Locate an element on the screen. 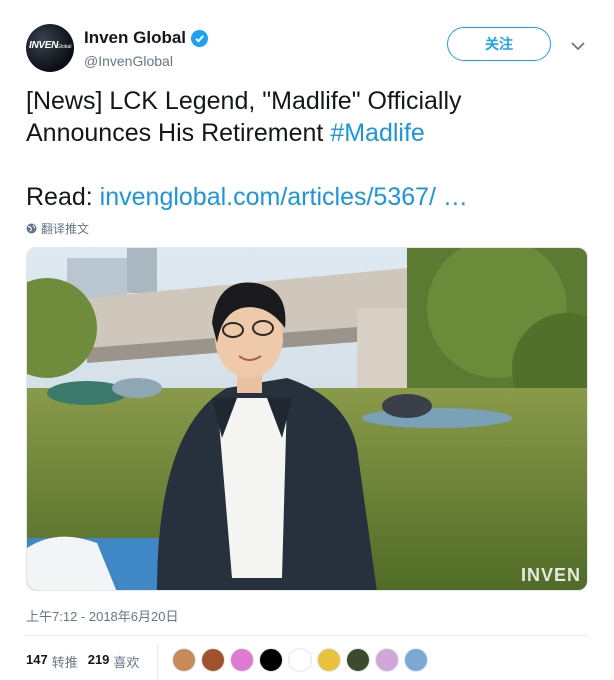  name-row: Inven Global is located at coordinates (146, 38).